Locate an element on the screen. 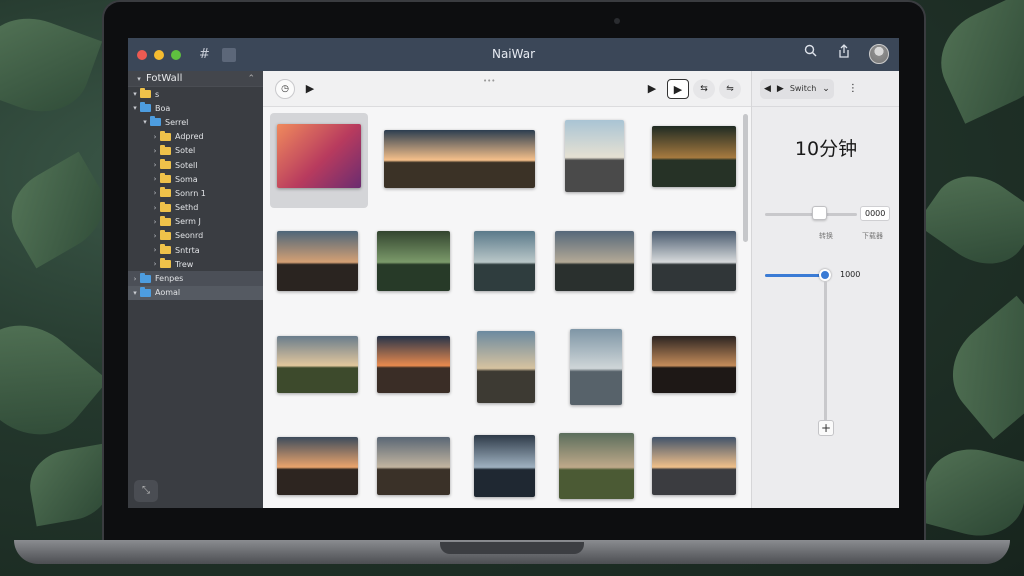 Image resolution: width=1024 pixels, height=576 pixels. sidebar-folder-row: › Trew is located at coordinates (195, 264).